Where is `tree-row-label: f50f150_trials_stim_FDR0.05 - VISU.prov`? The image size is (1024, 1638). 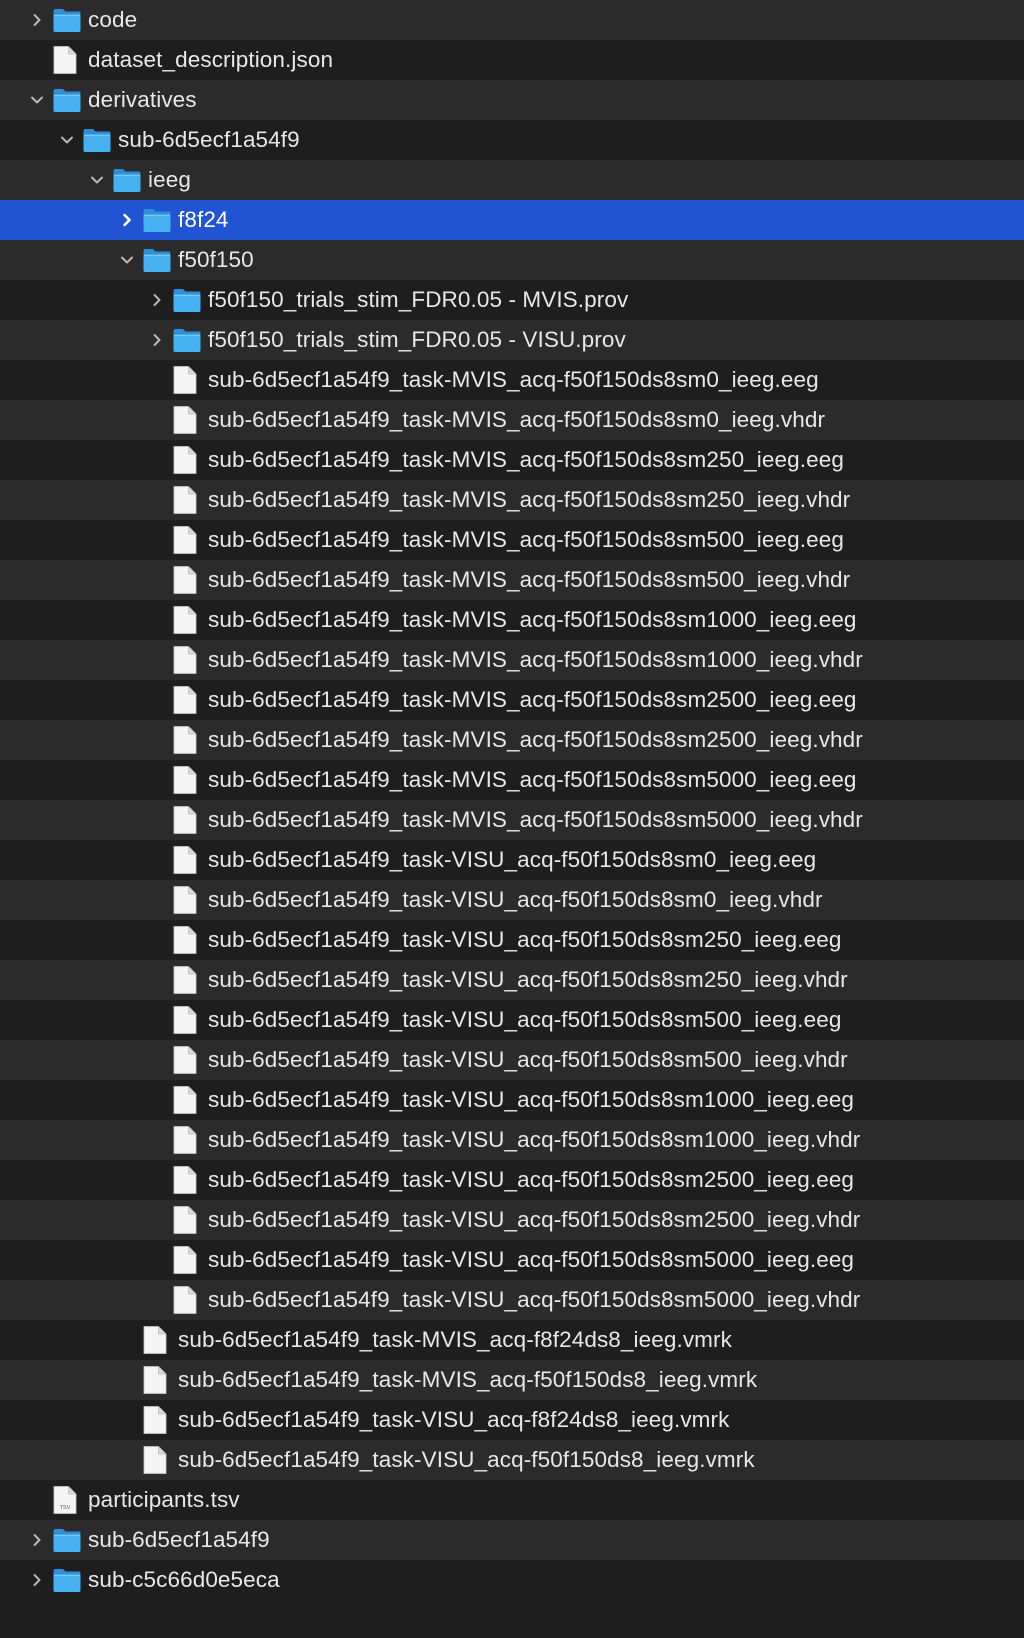 tree-row-label: f50f150_trials_stim_FDR0.05 - VISU.prov is located at coordinates (417, 339).